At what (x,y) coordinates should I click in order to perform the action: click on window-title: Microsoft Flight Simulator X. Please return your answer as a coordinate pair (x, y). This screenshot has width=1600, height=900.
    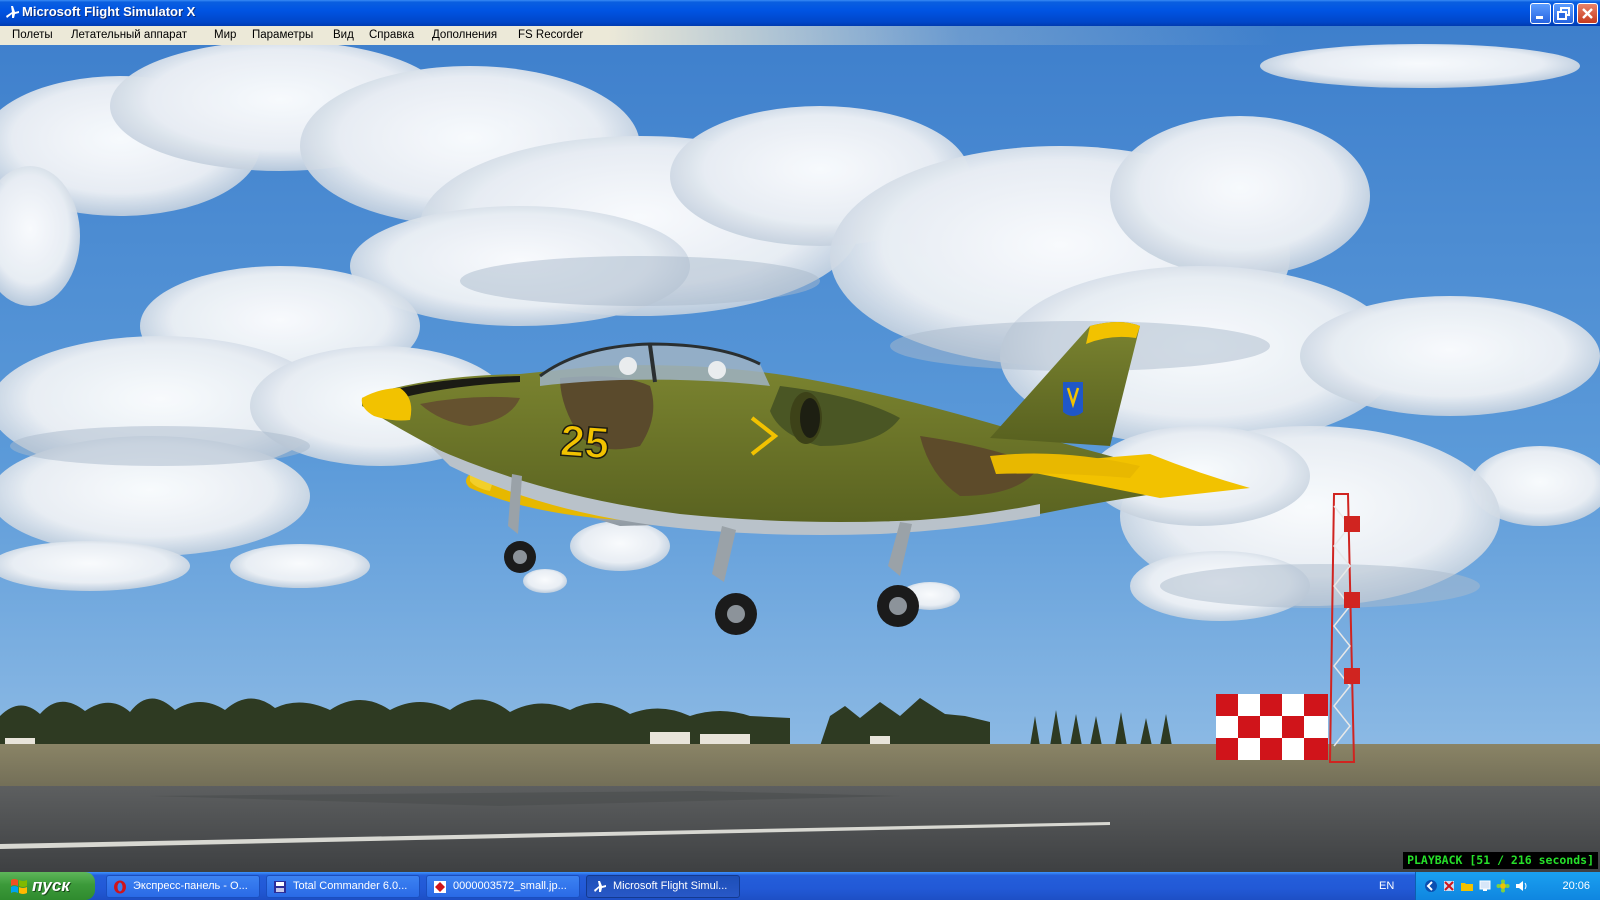
    Looking at the image, I should click on (109, 11).